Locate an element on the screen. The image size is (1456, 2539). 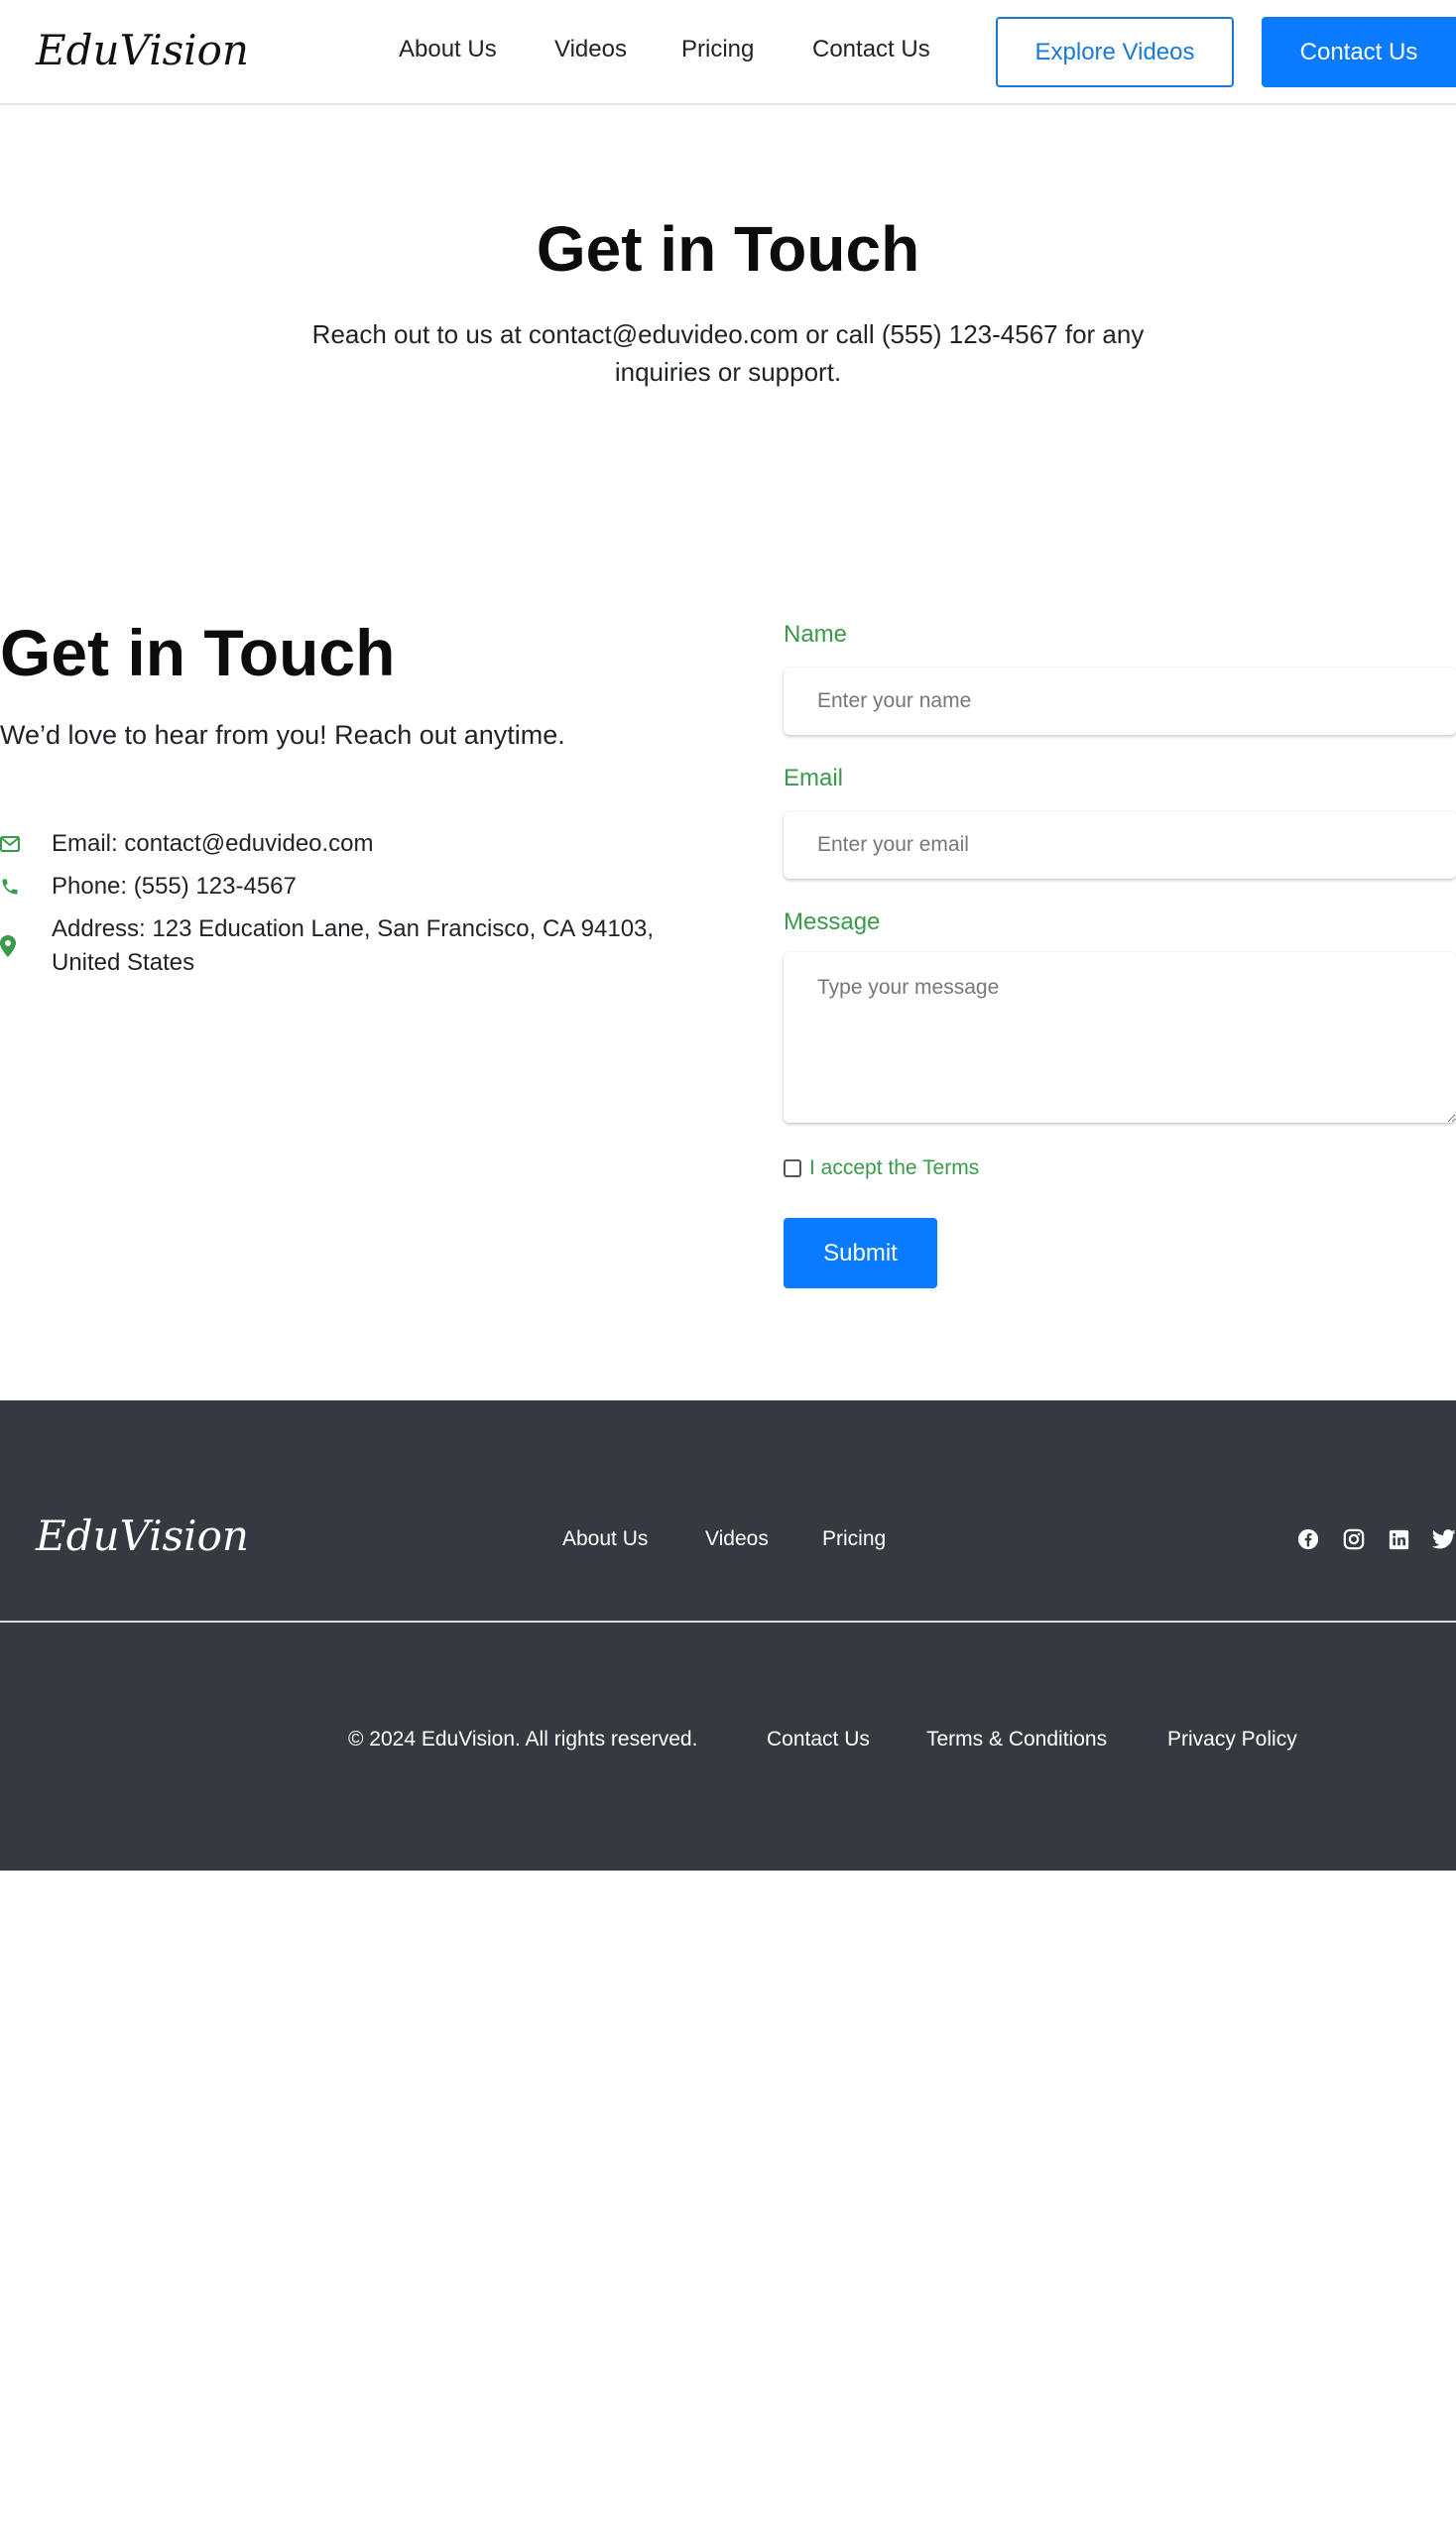
explore-videos-button: Explore Videos is located at coordinates (1115, 52).